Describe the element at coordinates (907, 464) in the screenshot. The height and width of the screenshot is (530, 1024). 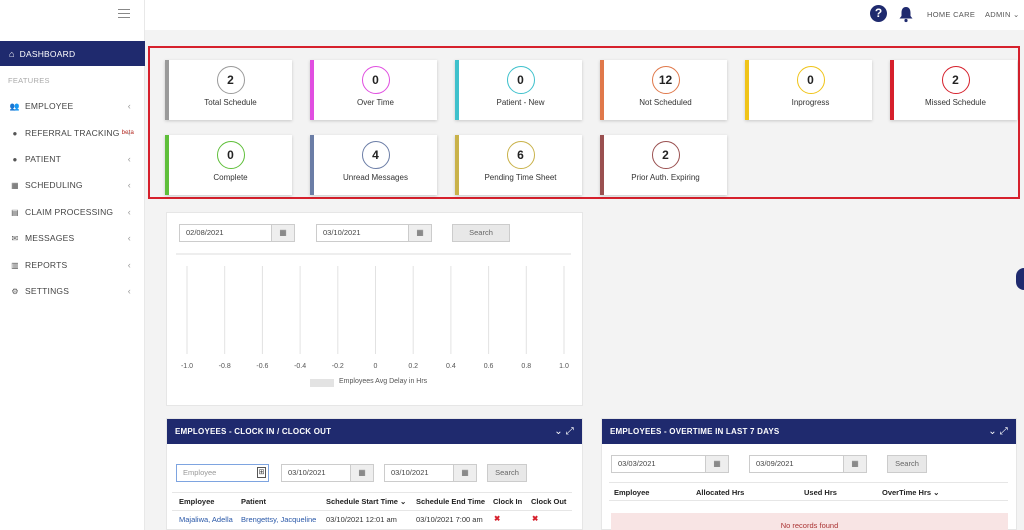
I see `overtime-search-button: Search` at that location.